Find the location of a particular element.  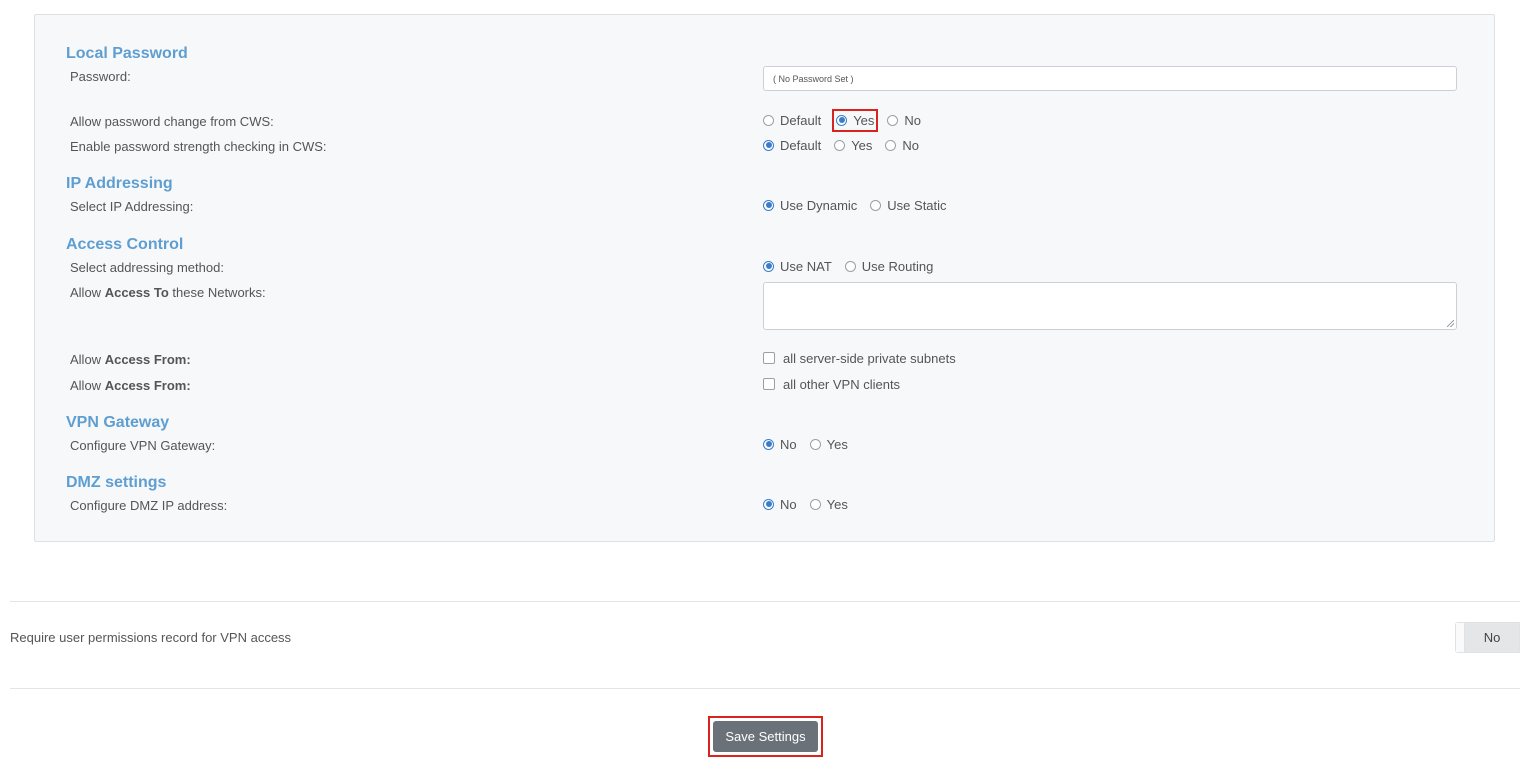

access-control-title: Access Control is located at coordinates (125, 244).